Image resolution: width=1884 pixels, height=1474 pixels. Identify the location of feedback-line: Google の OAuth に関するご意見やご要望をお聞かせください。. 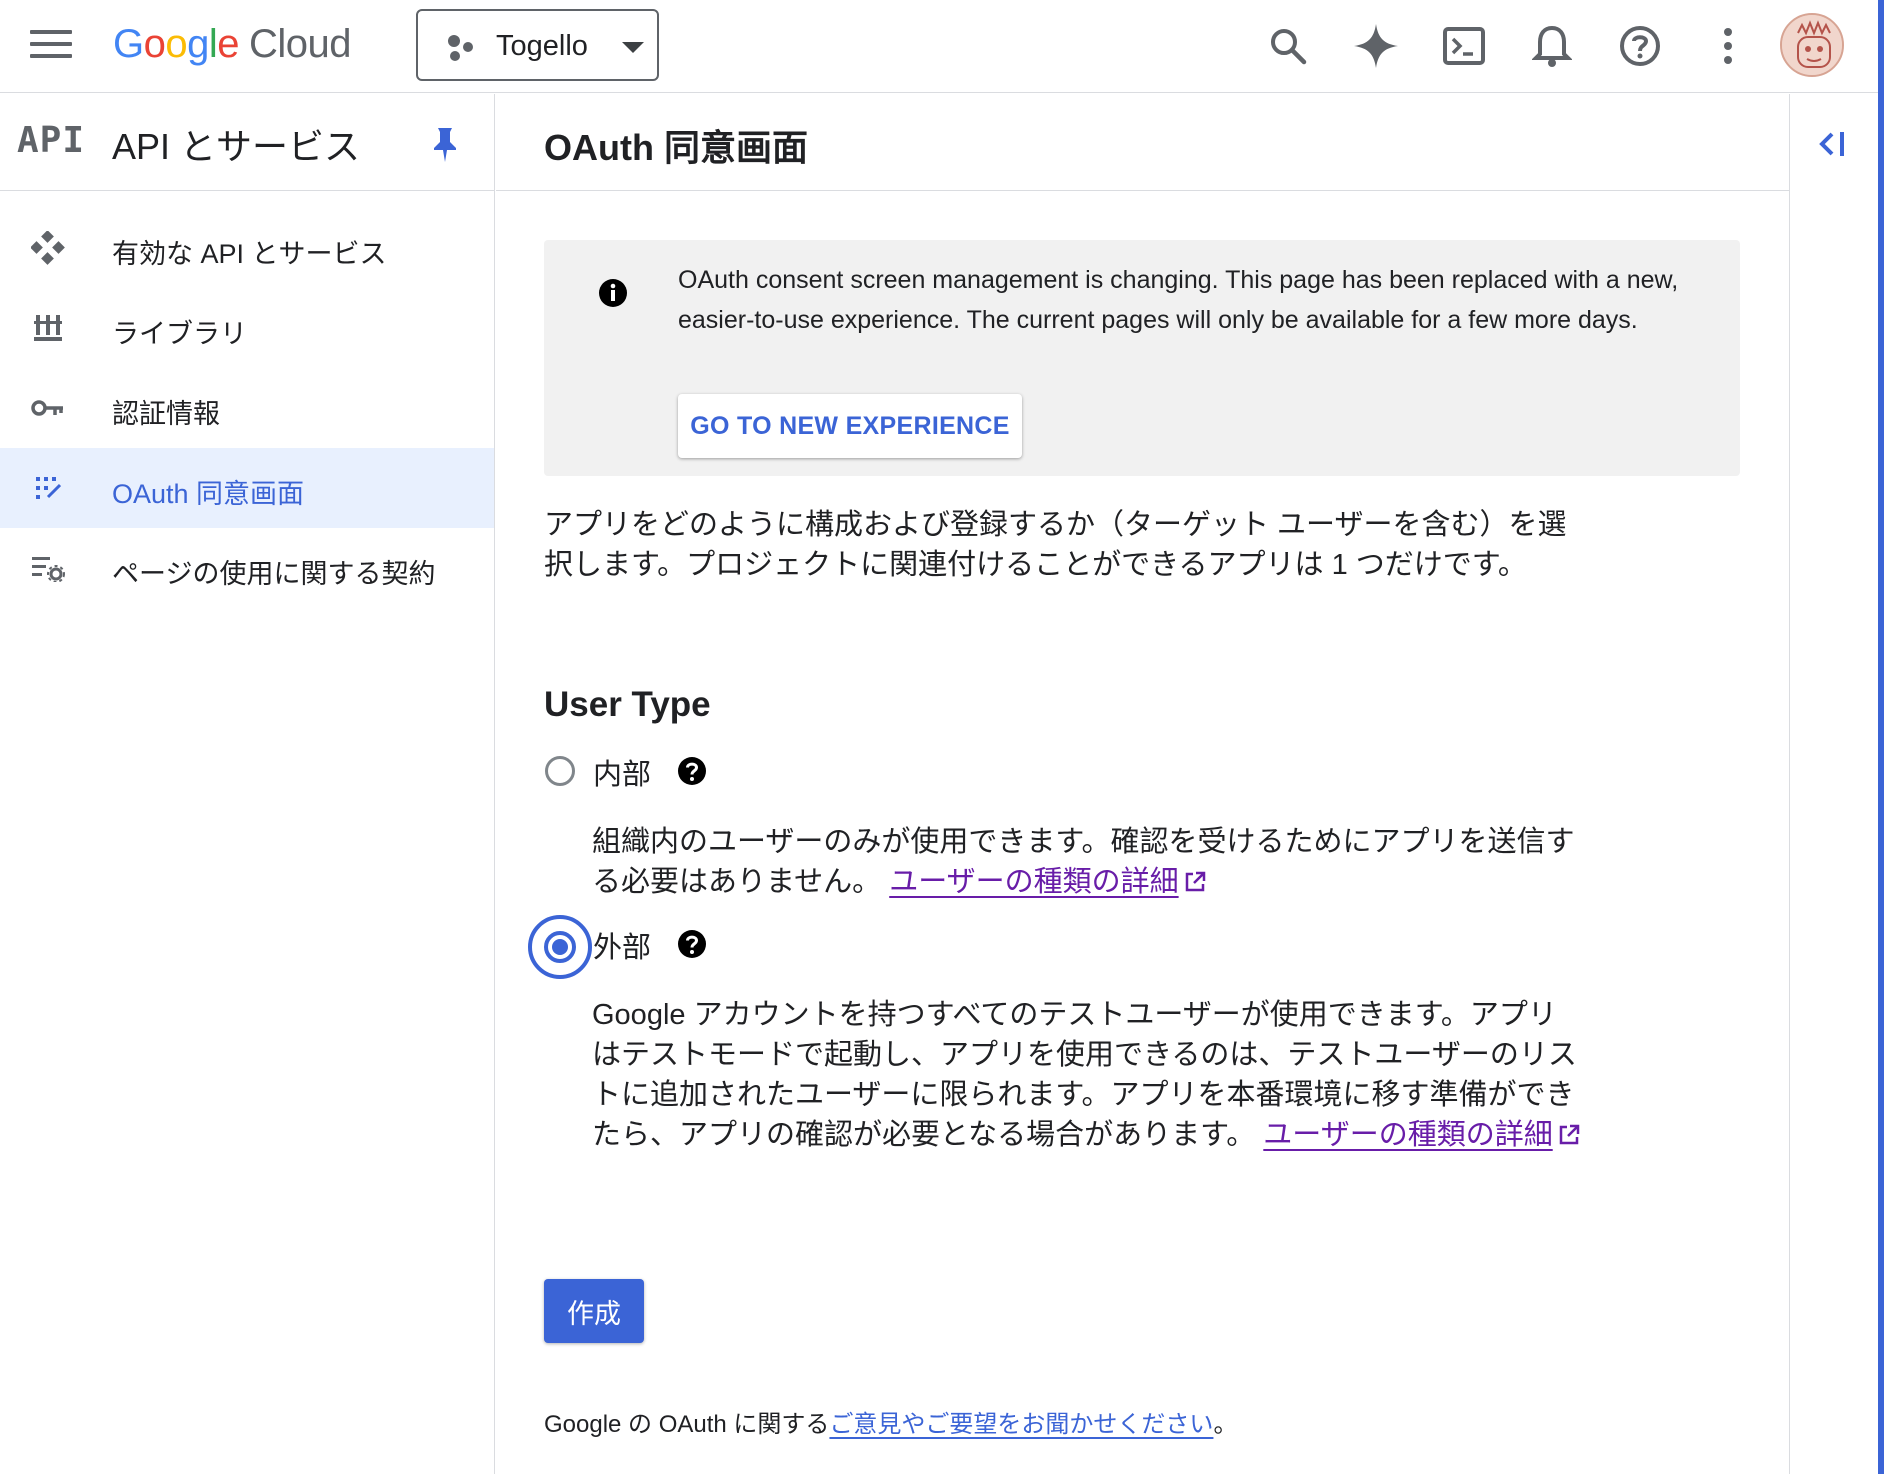
(890, 1421).